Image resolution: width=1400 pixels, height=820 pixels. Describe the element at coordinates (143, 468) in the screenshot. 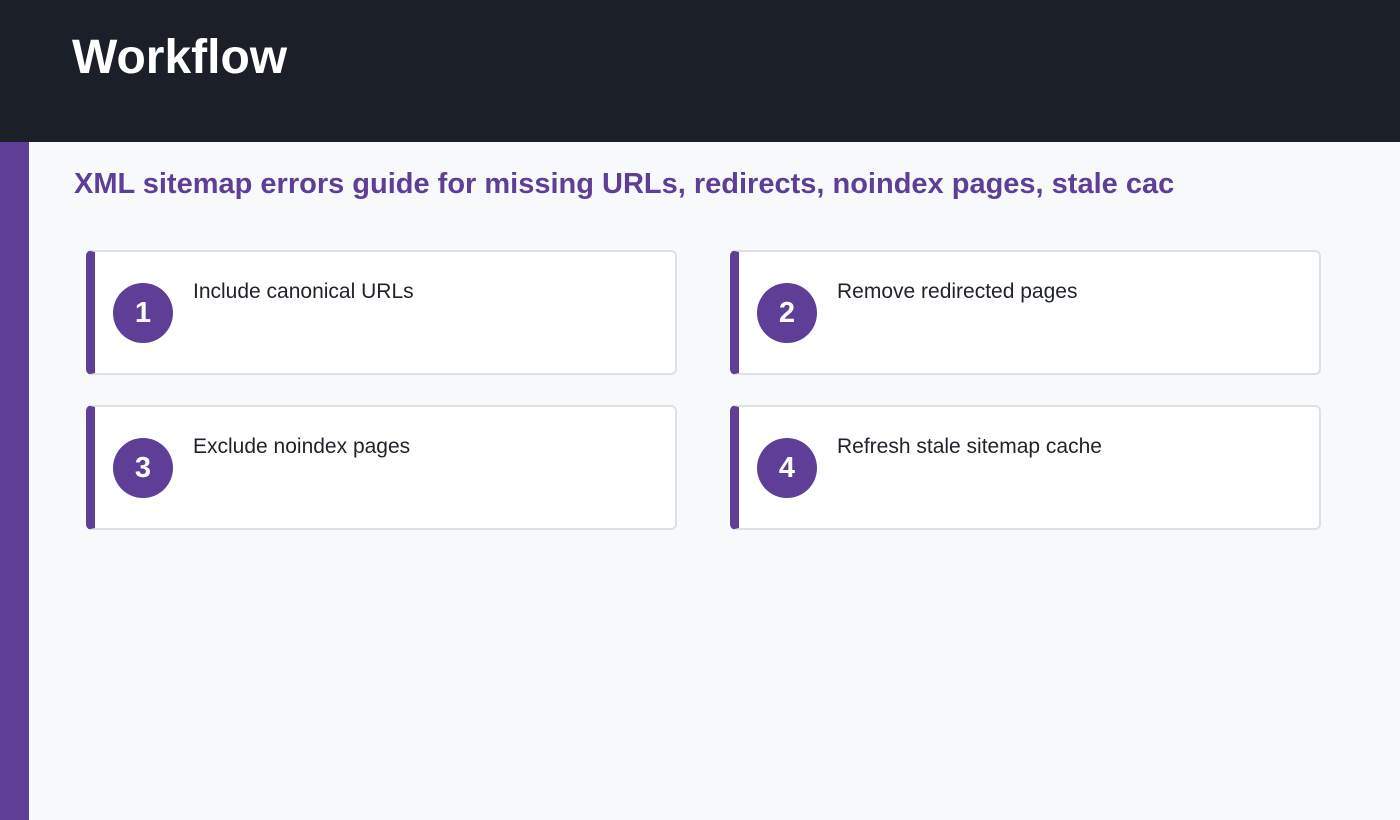

I see `step-number-badge: 3` at that location.